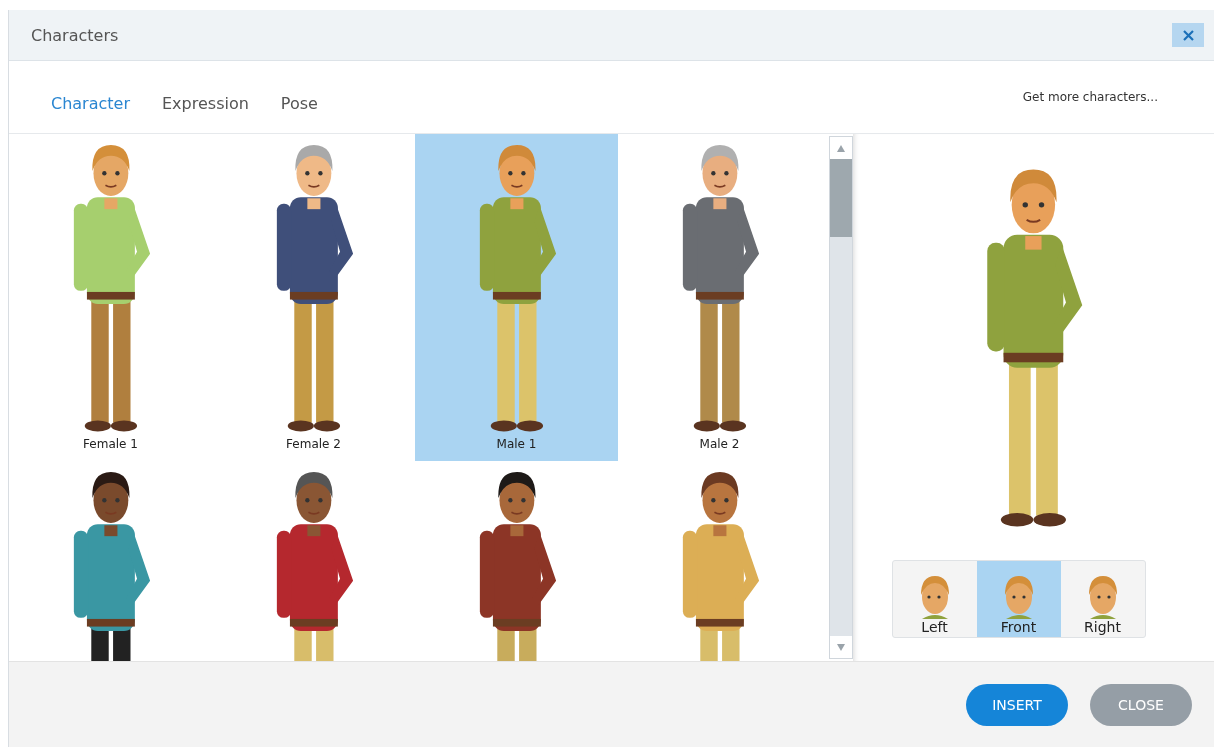 Image resolution: width=1214 pixels, height=747 pixels. What do you see at coordinates (205, 103) in the screenshot?
I see `tab: Expression` at bounding box center [205, 103].